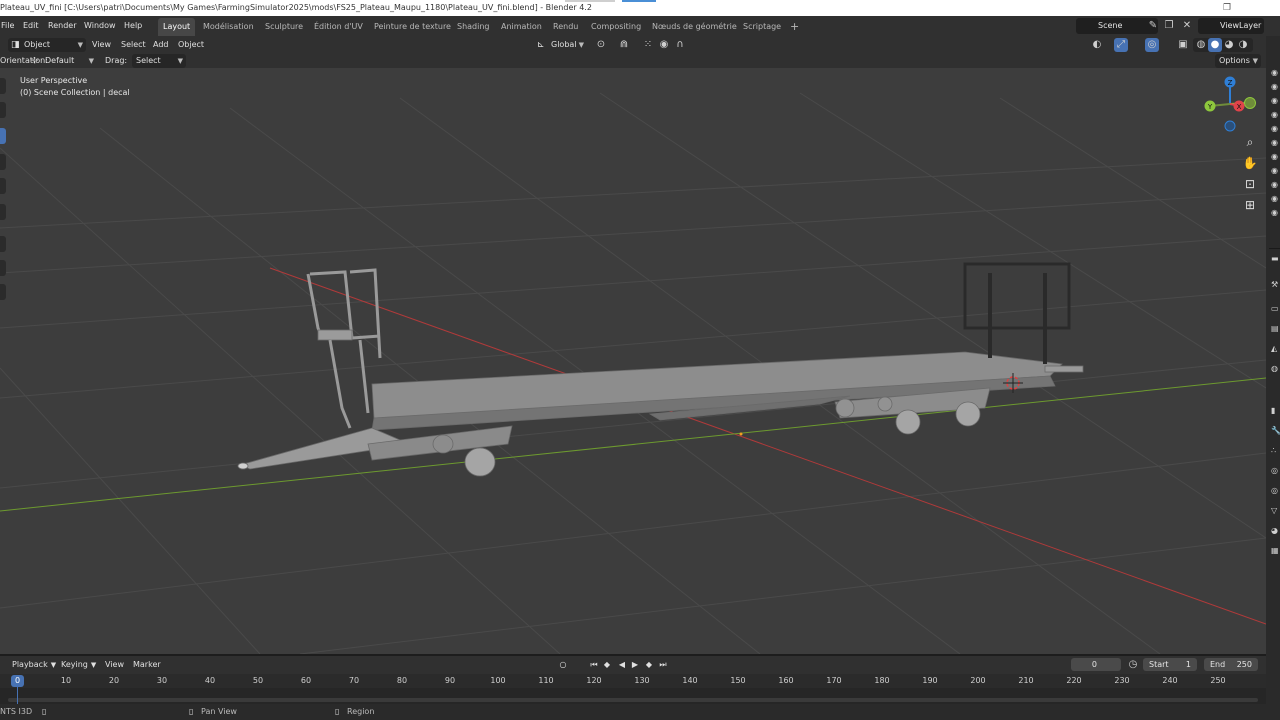 This screenshot has width=1280, height=720. What do you see at coordinates (1275, 550) in the screenshot?
I see `texture-properties-icon: ▦` at bounding box center [1275, 550].